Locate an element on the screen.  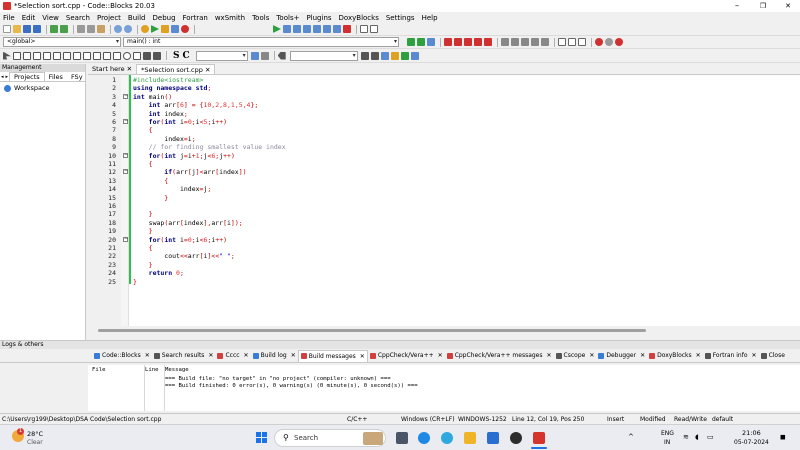
logs-tab: Build messages ✕ is located at coordinates (332, 355).